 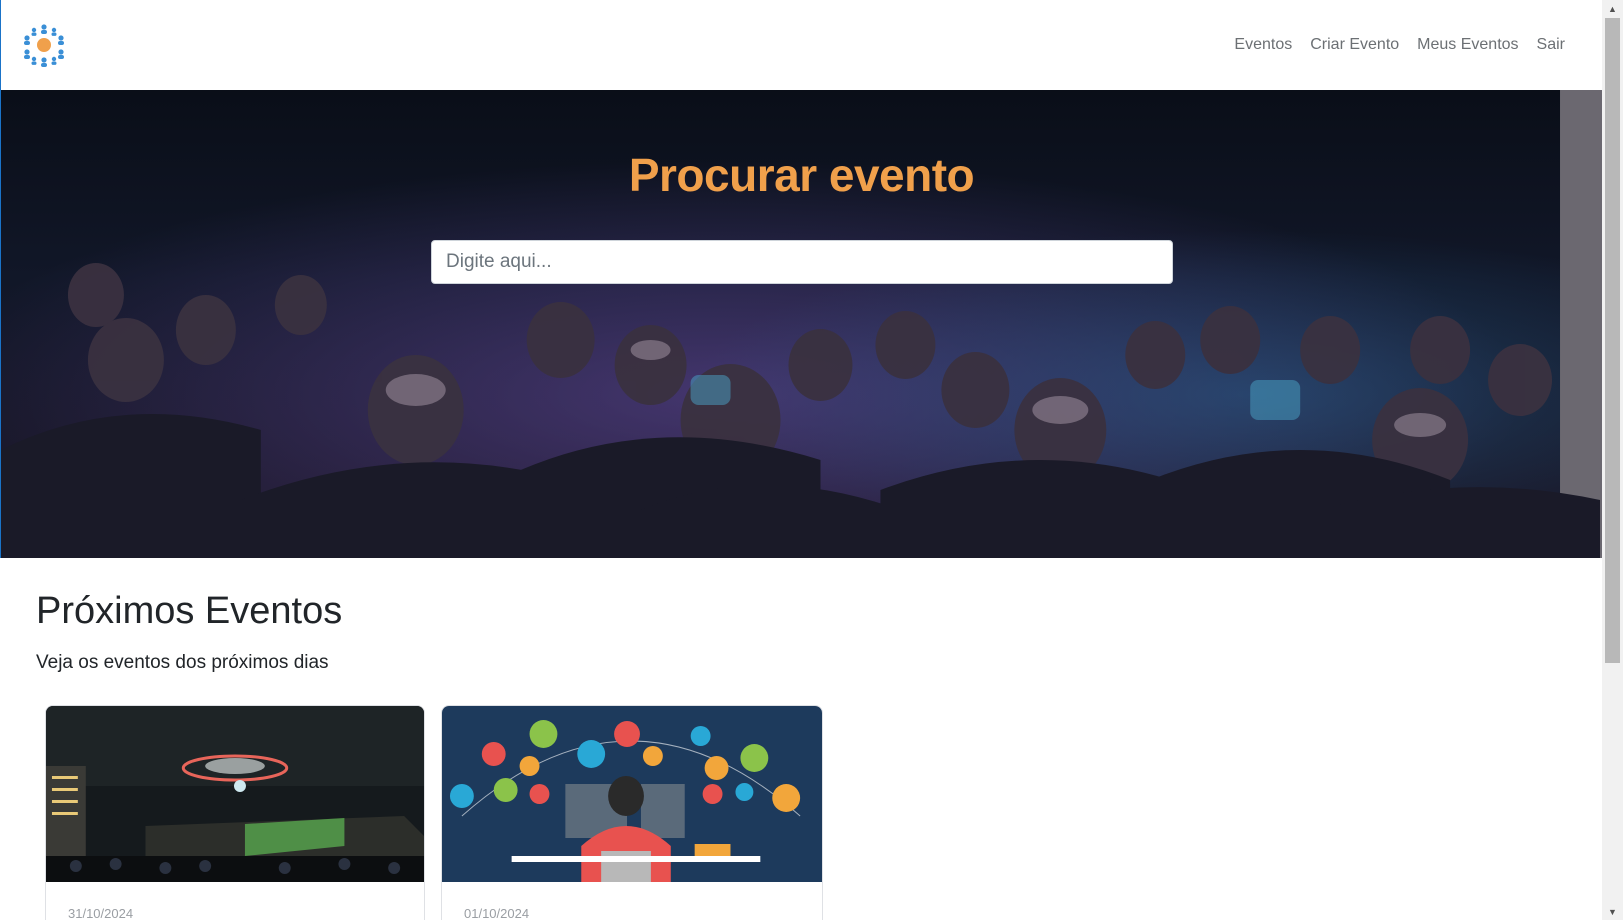 I want to click on nav-link-sair: Sair, so click(x=1551, y=45).